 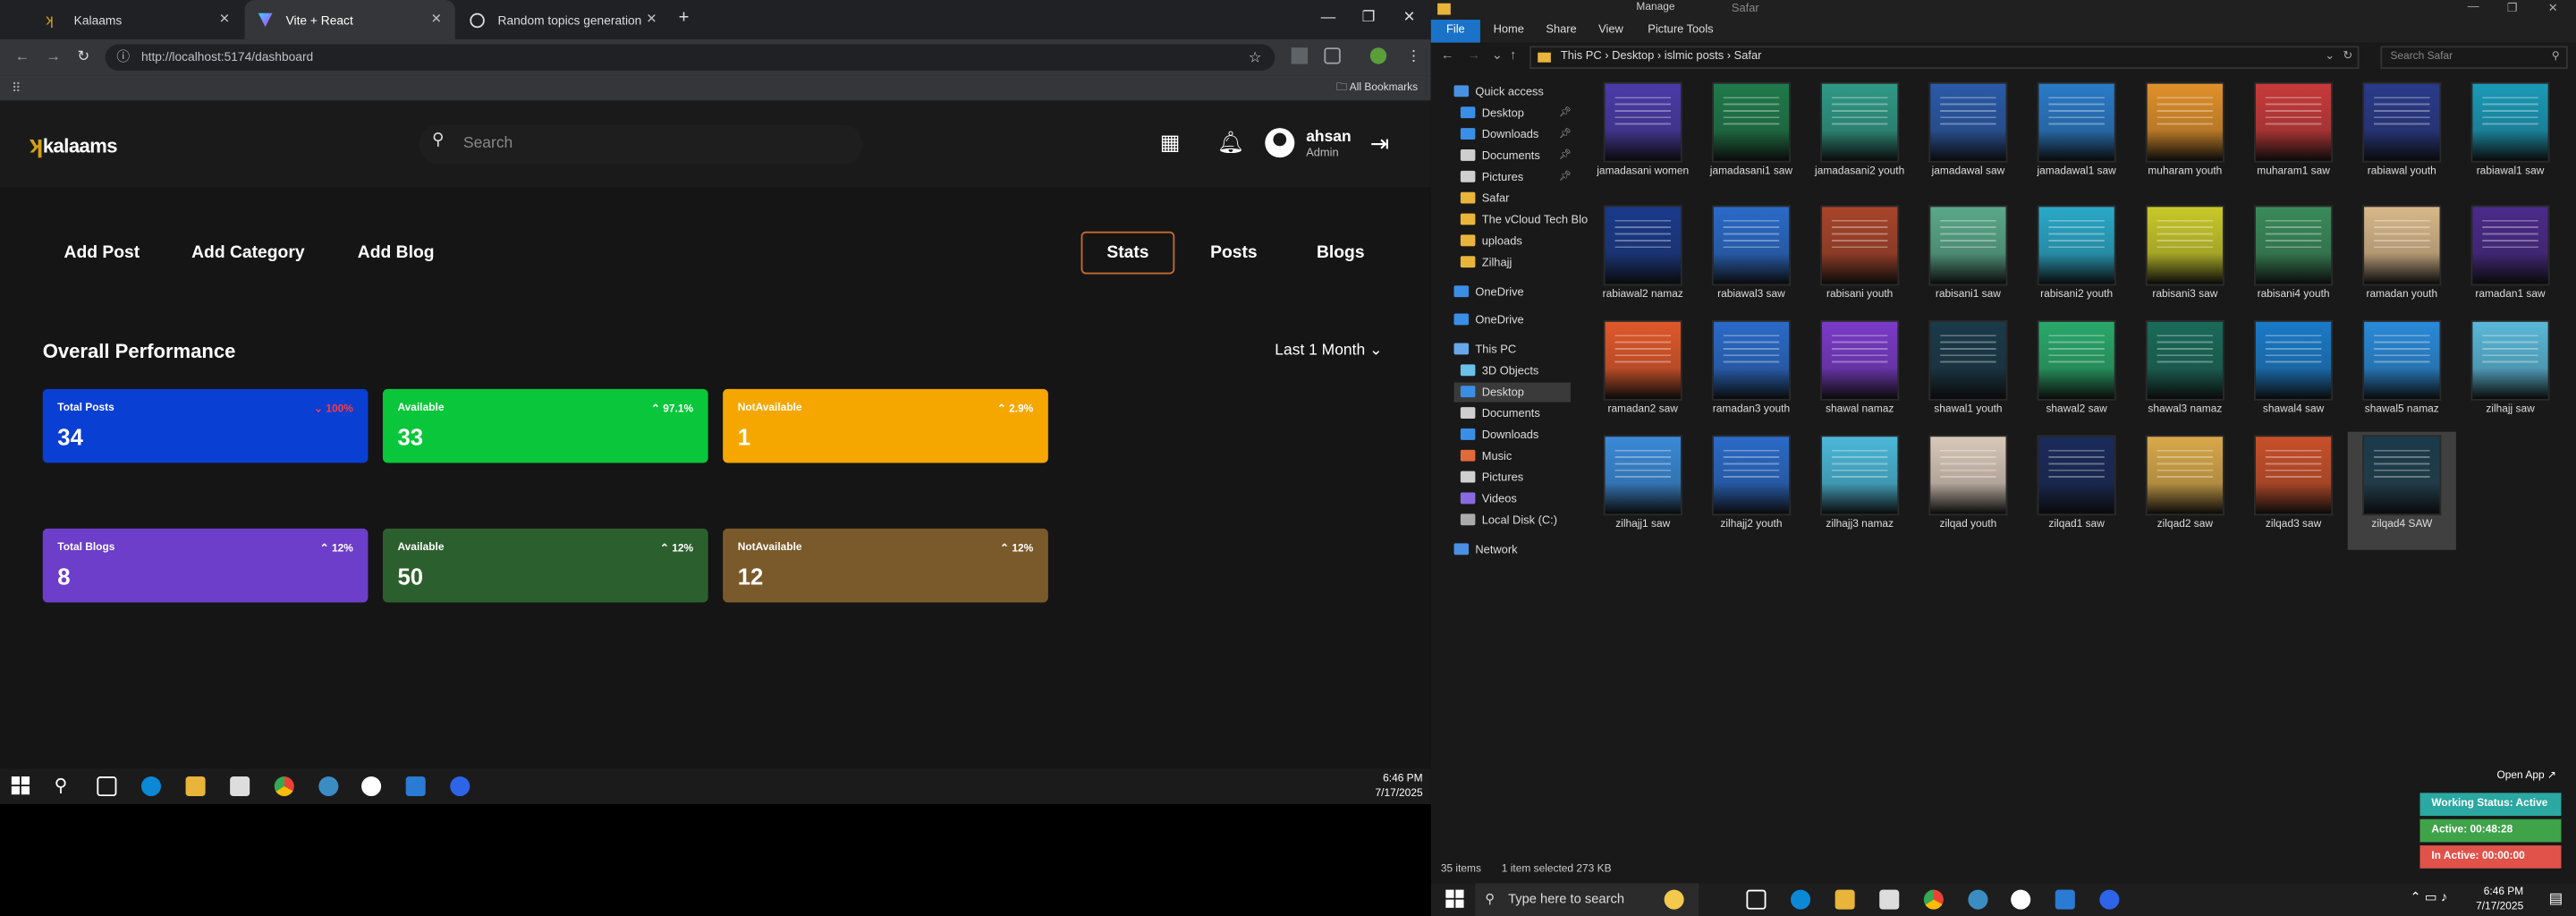 I want to click on file-thumbnail: rabiawal2 namaz, so click(x=1643, y=261).